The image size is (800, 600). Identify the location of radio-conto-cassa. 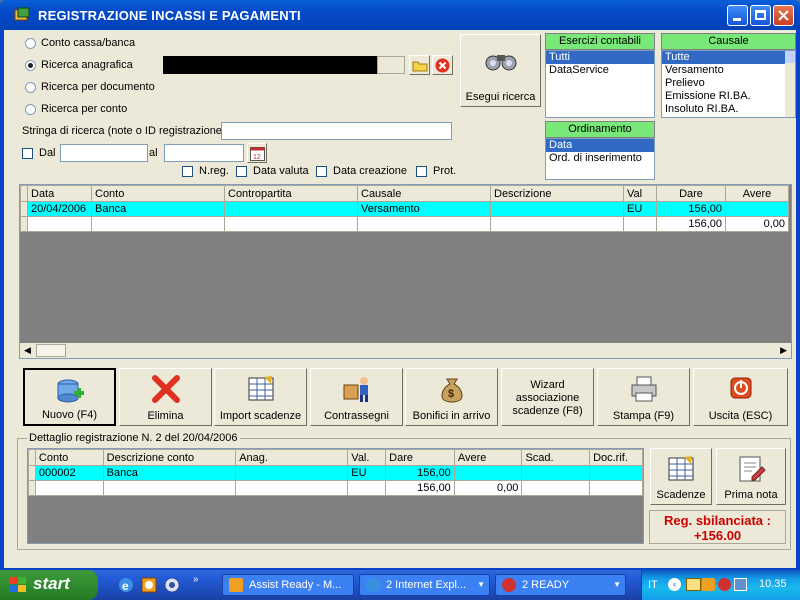
(30, 43).